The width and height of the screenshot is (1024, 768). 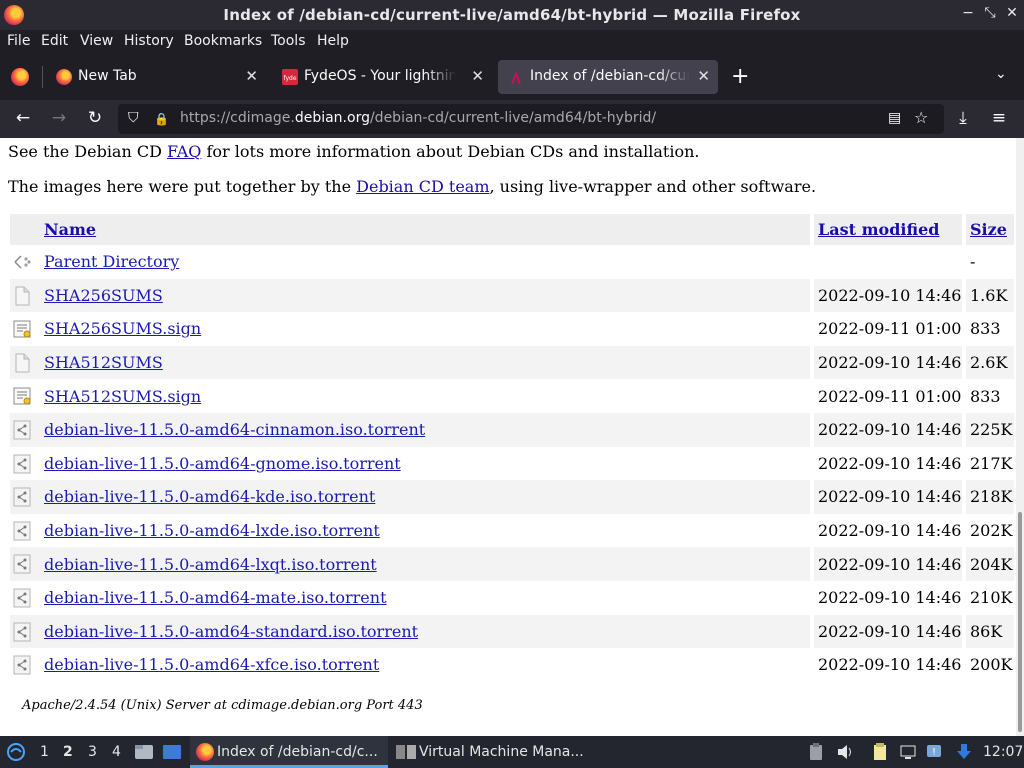 I want to click on menu-bookmarks: Bookmarks, so click(x=223, y=41).